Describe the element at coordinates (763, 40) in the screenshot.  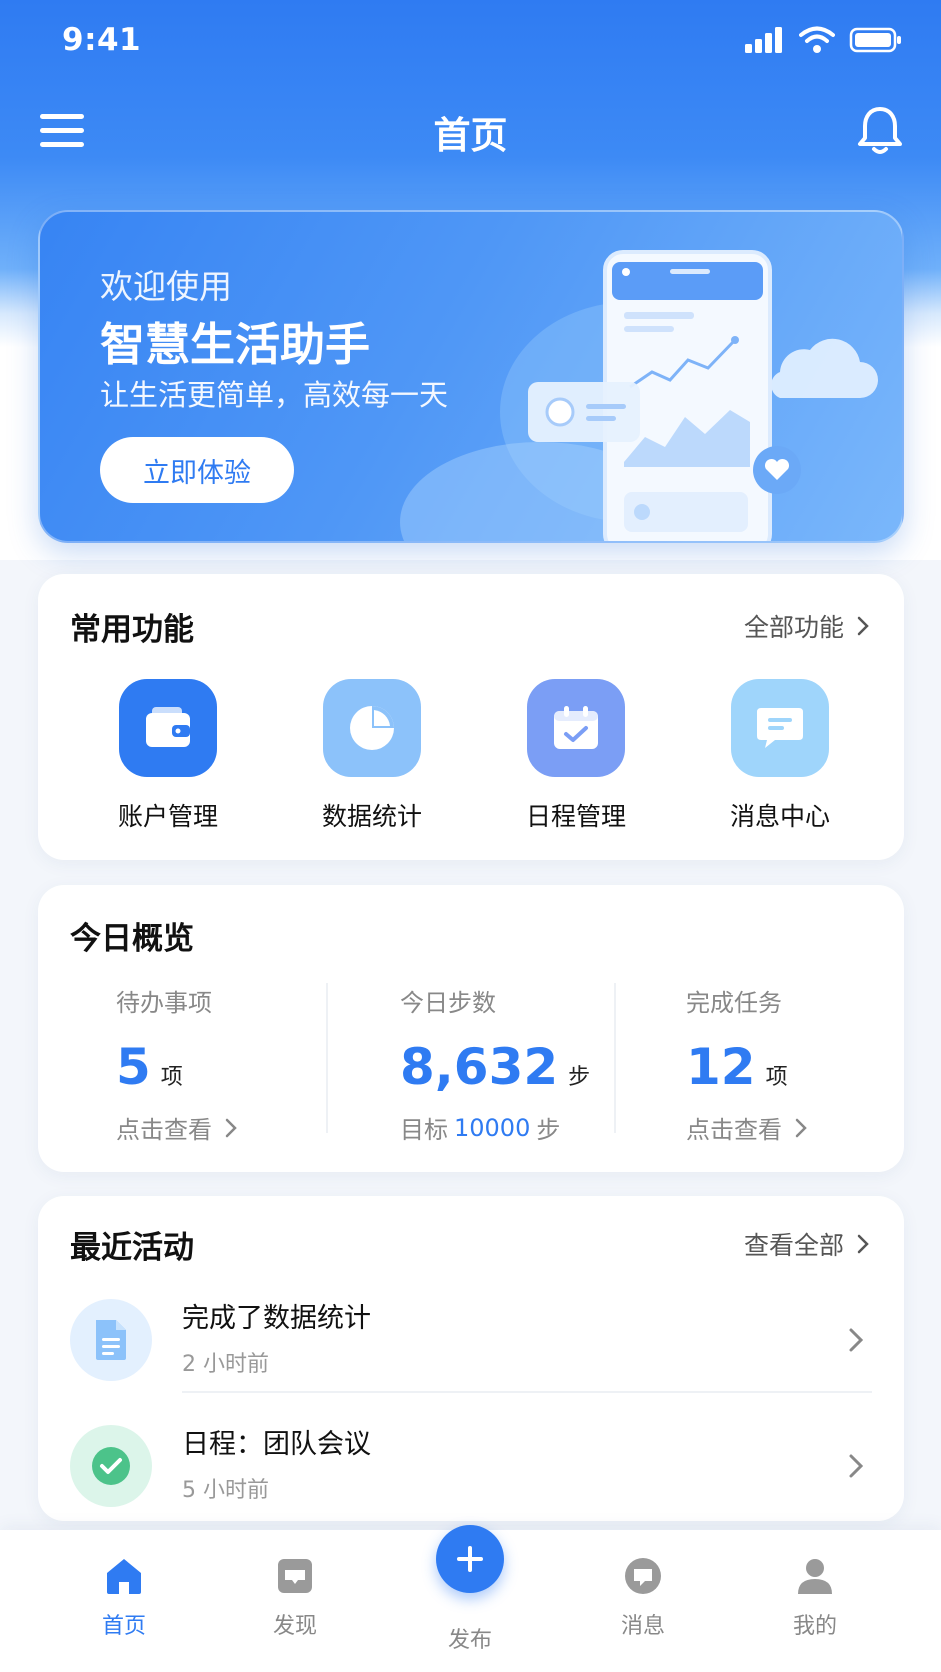
I see `signal-icon` at that location.